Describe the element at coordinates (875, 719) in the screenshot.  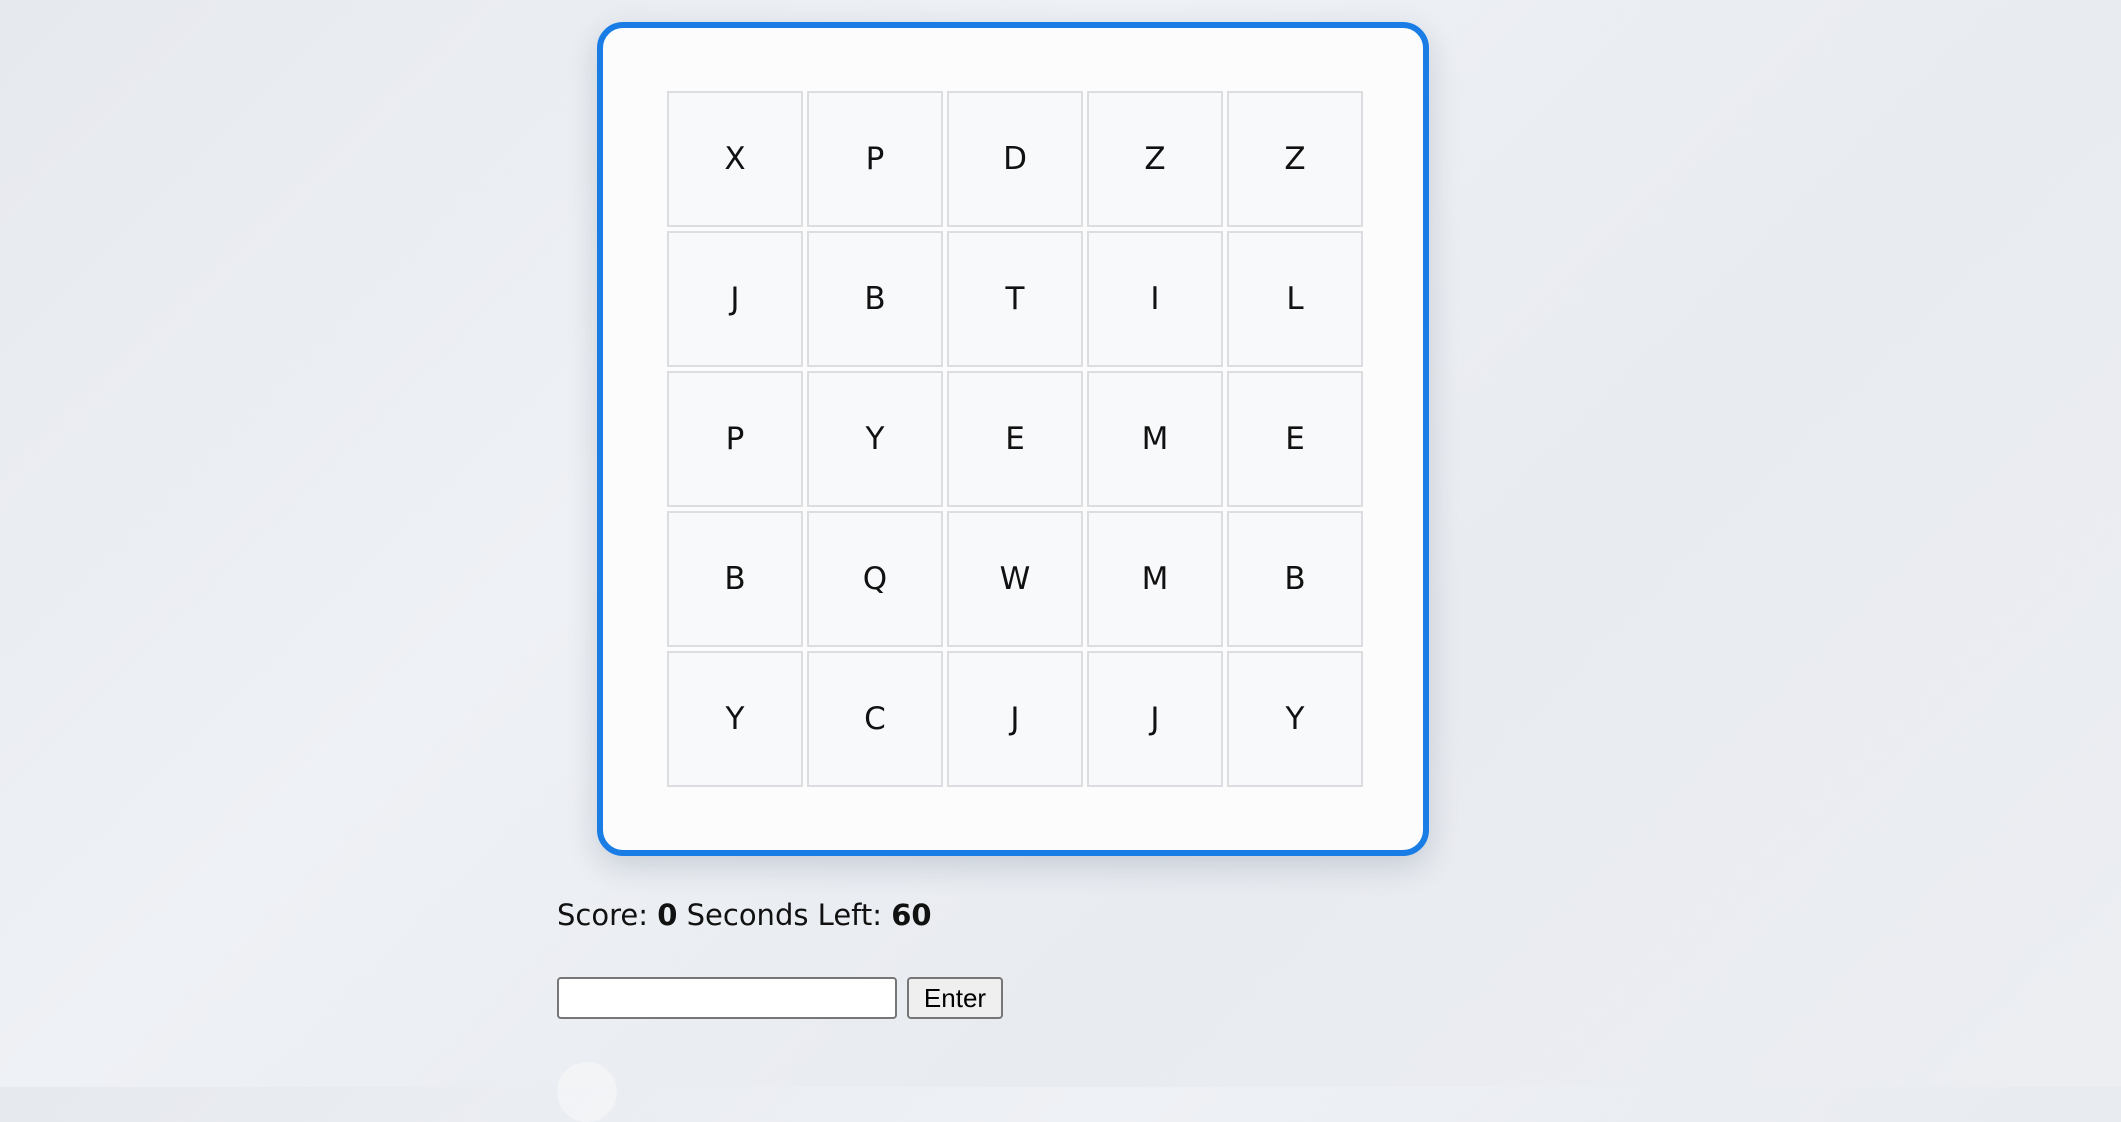
I see `letter-tile: C` at that location.